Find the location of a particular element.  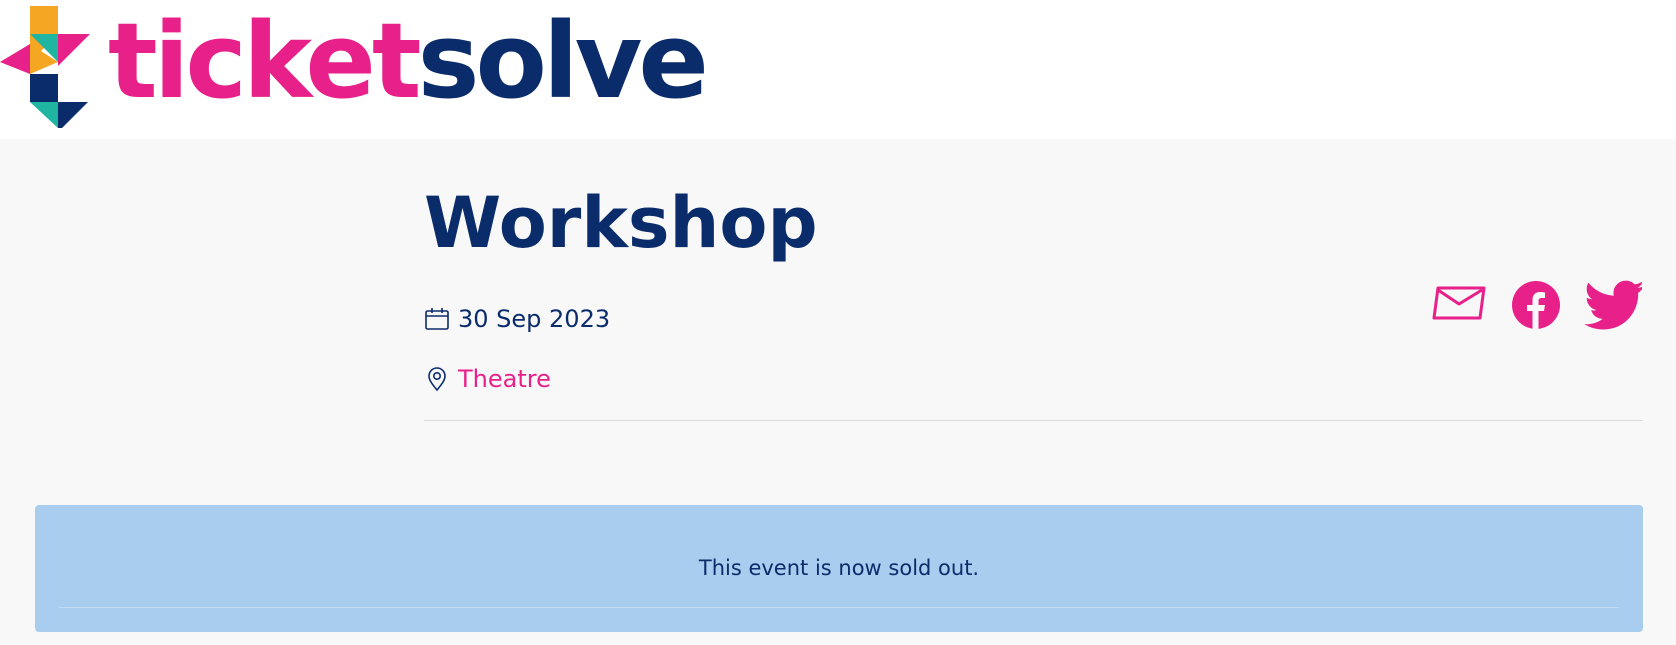

logo-word-solve: solve is located at coordinates (563, 61).